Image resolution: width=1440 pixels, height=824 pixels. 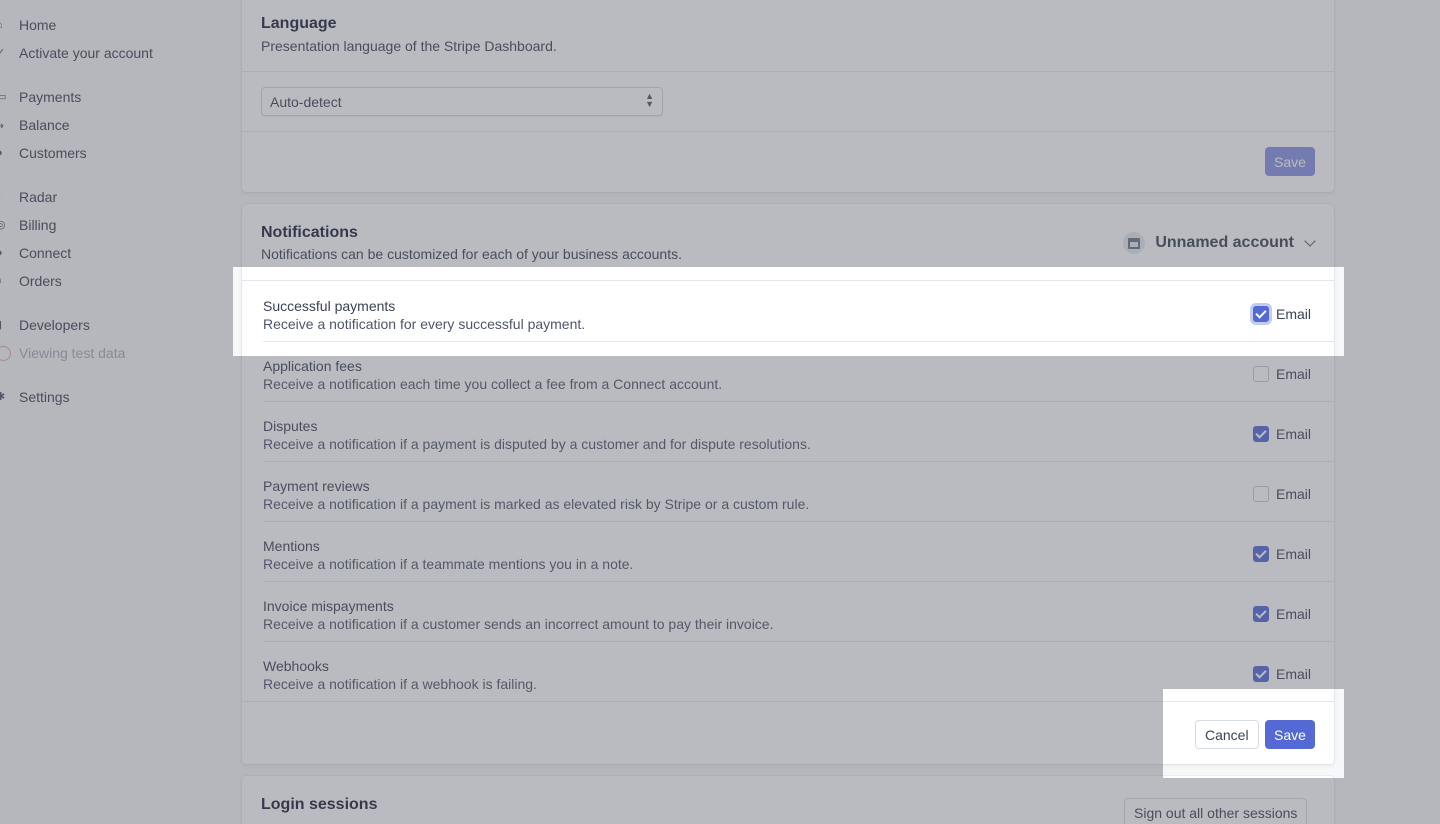 What do you see at coordinates (45, 253) in the screenshot?
I see `sidebar-item-label: Connect` at bounding box center [45, 253].